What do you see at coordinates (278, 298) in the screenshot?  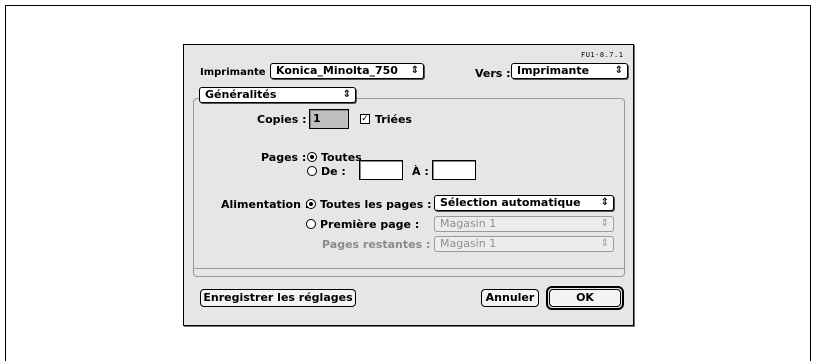 I see `save-settings-button: Enregistrer les réglages` at bounding box center [278, 298].